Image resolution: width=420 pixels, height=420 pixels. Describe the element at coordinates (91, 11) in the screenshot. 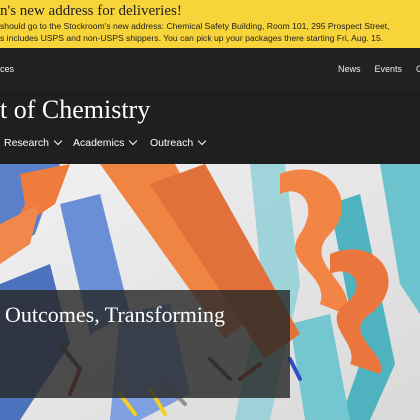

I see `alert-title: n's new address for deliveries!` at that location.